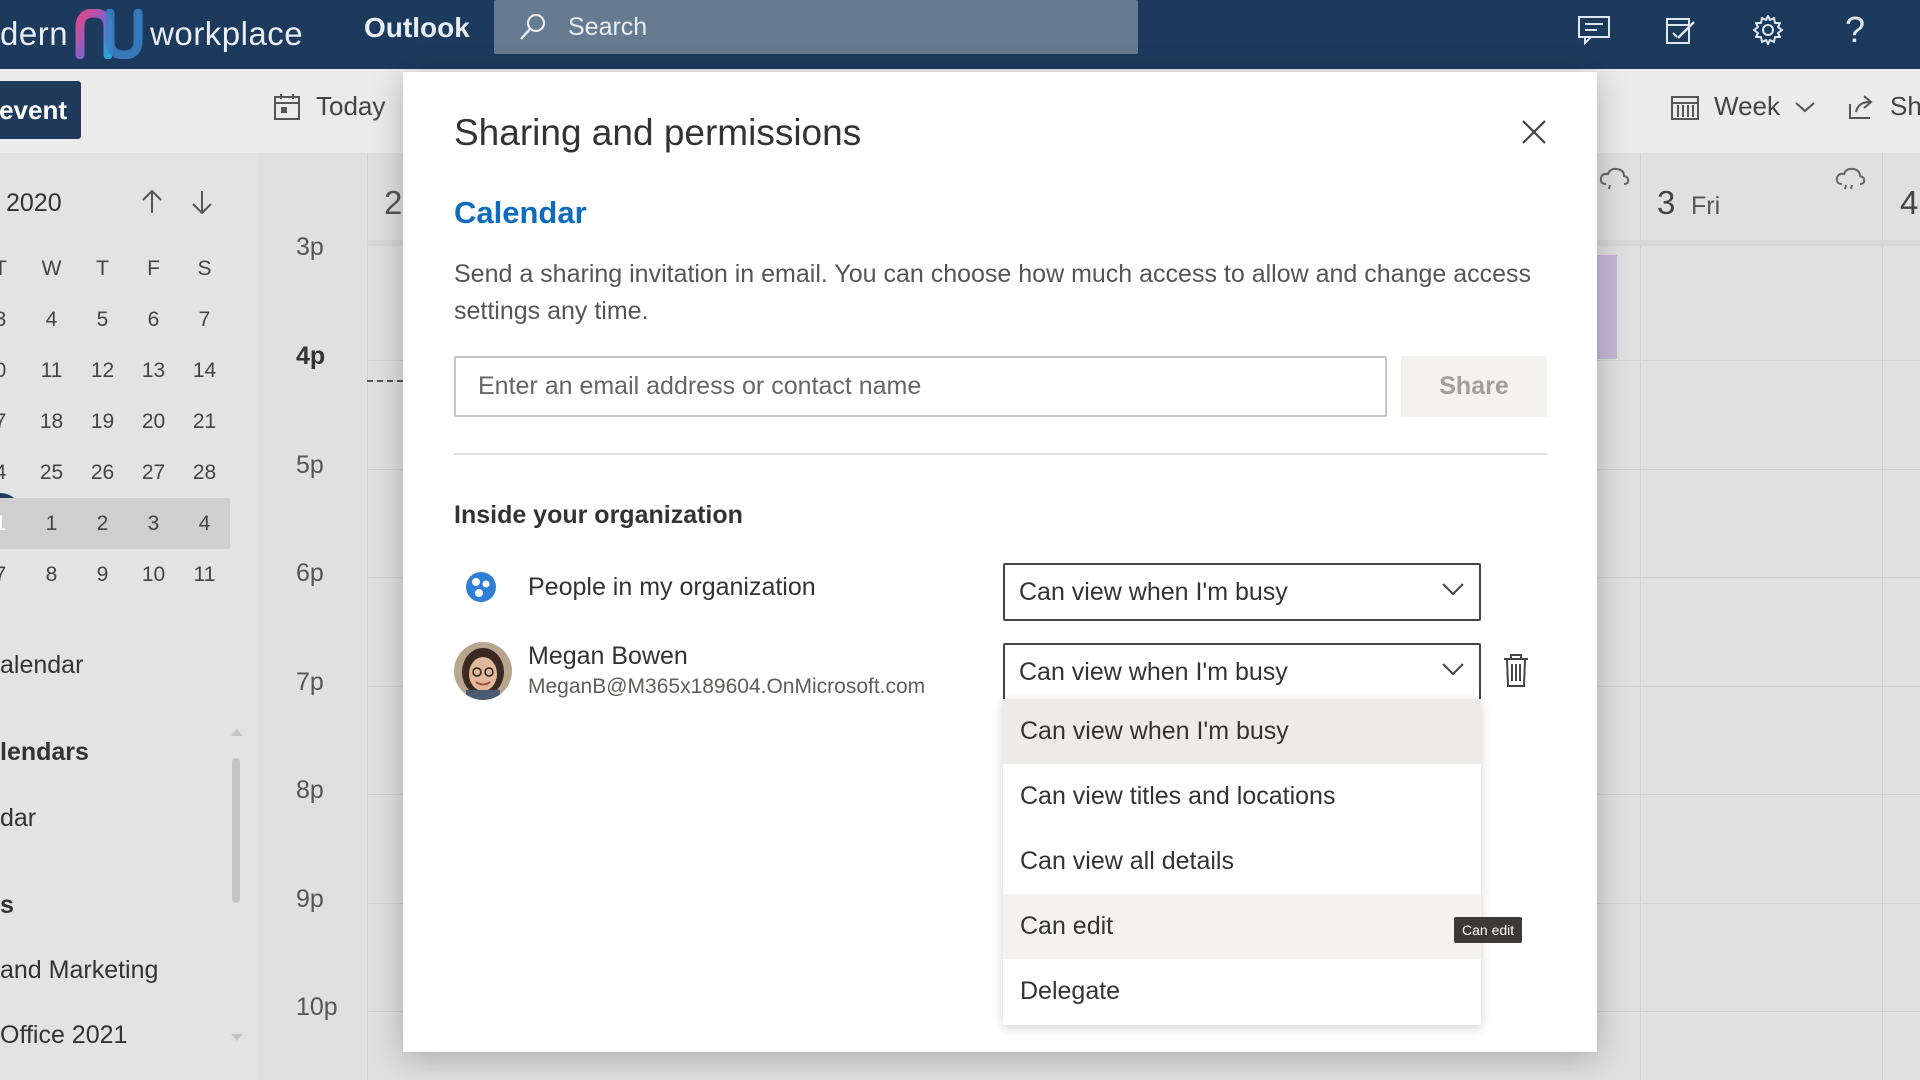  I want to click on dialog-title: Sharing and permissions, so click(658, 132).